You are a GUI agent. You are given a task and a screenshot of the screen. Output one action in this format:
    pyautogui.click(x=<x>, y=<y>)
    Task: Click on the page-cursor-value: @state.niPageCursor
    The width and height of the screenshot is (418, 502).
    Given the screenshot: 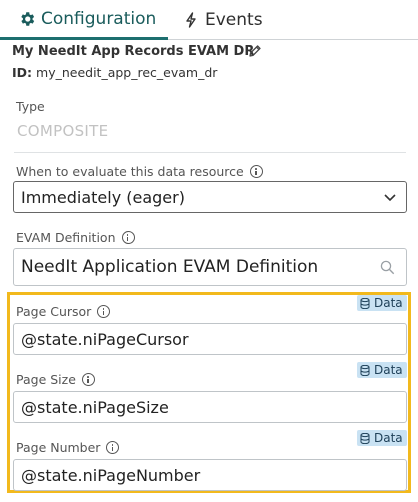 What is the action you would take?
    pyautogui.click(x=105, y=339)
    